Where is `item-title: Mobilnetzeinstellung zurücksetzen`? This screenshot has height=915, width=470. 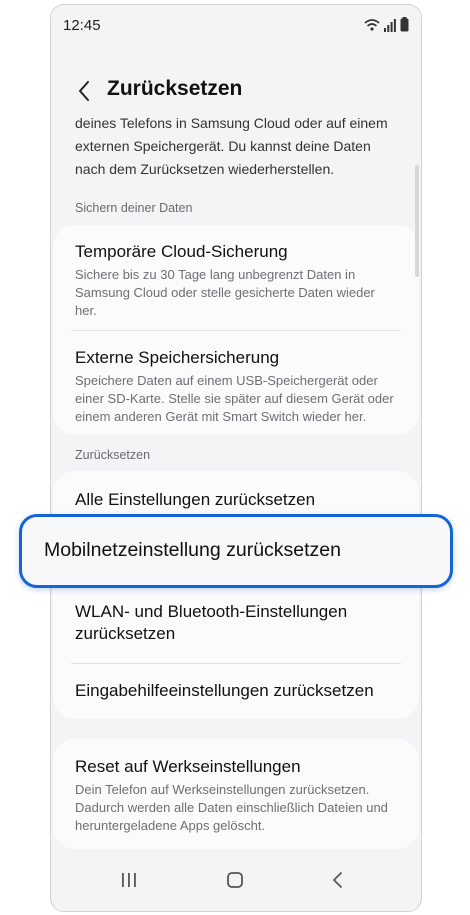
item-title: Mobilnetzeinstellung zurücksetzen is located at coordinates (192, 550).